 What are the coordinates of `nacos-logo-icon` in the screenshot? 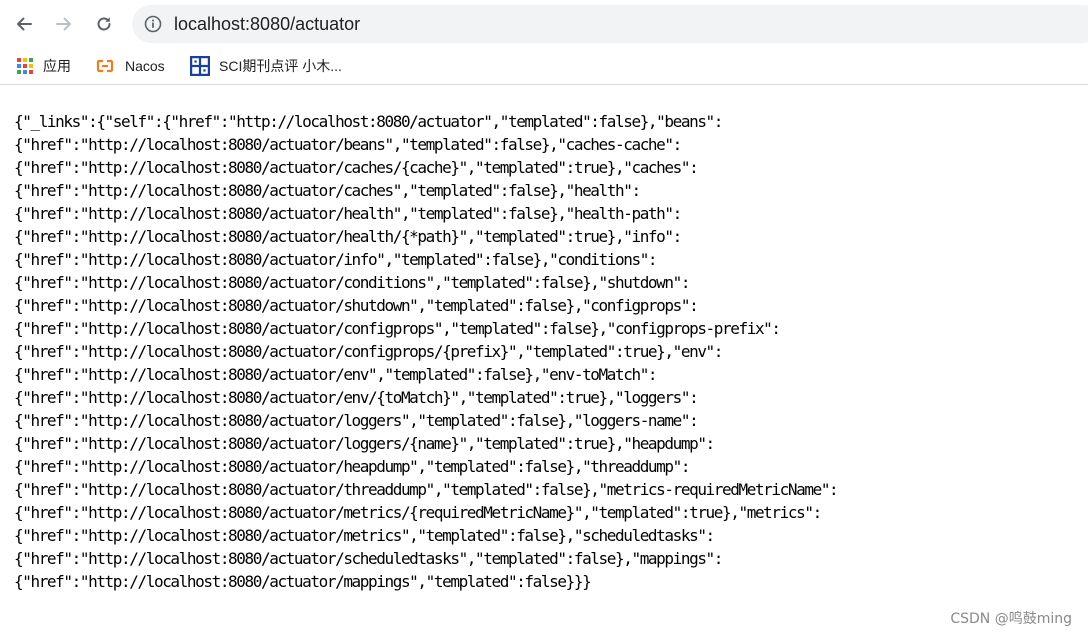 It's located at (105, 66).